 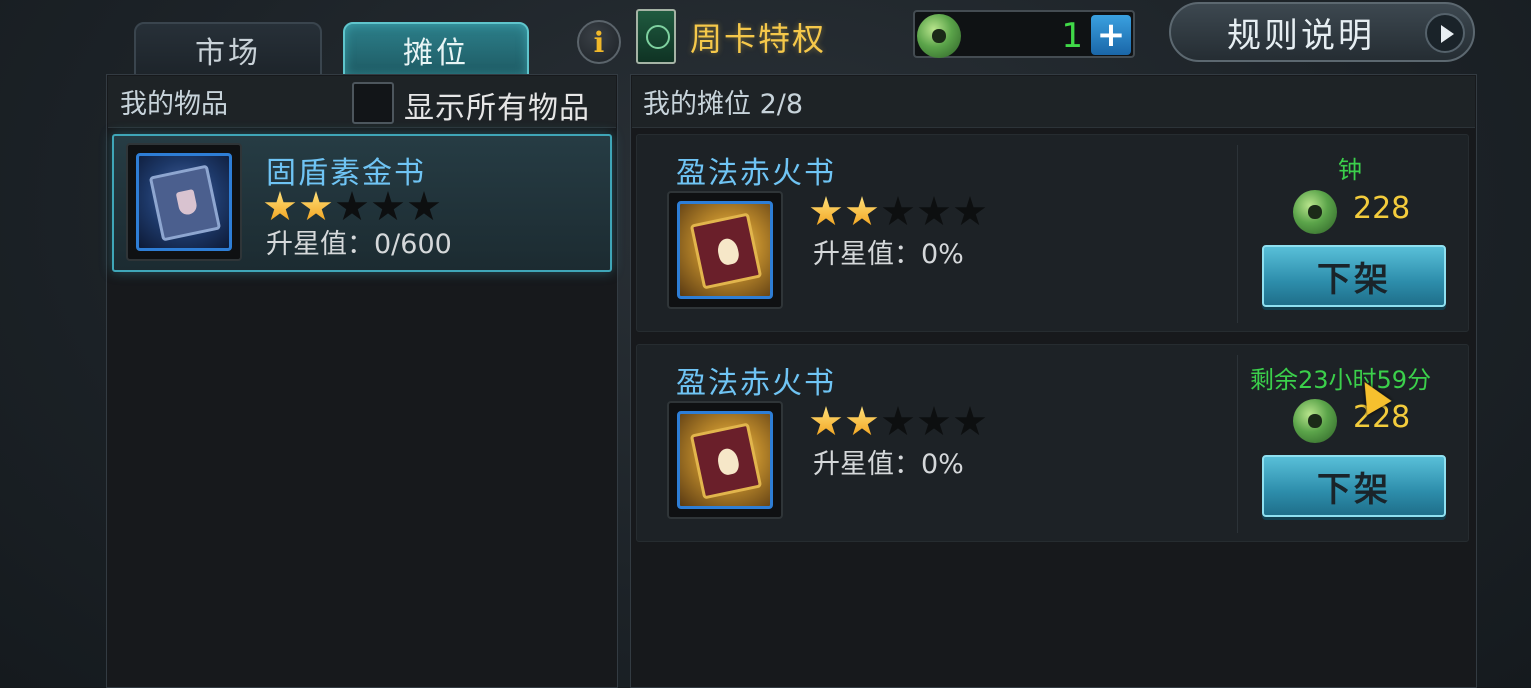 I want to click on listing-status: 剩余23小时59分, so click(x=1341, y=380).